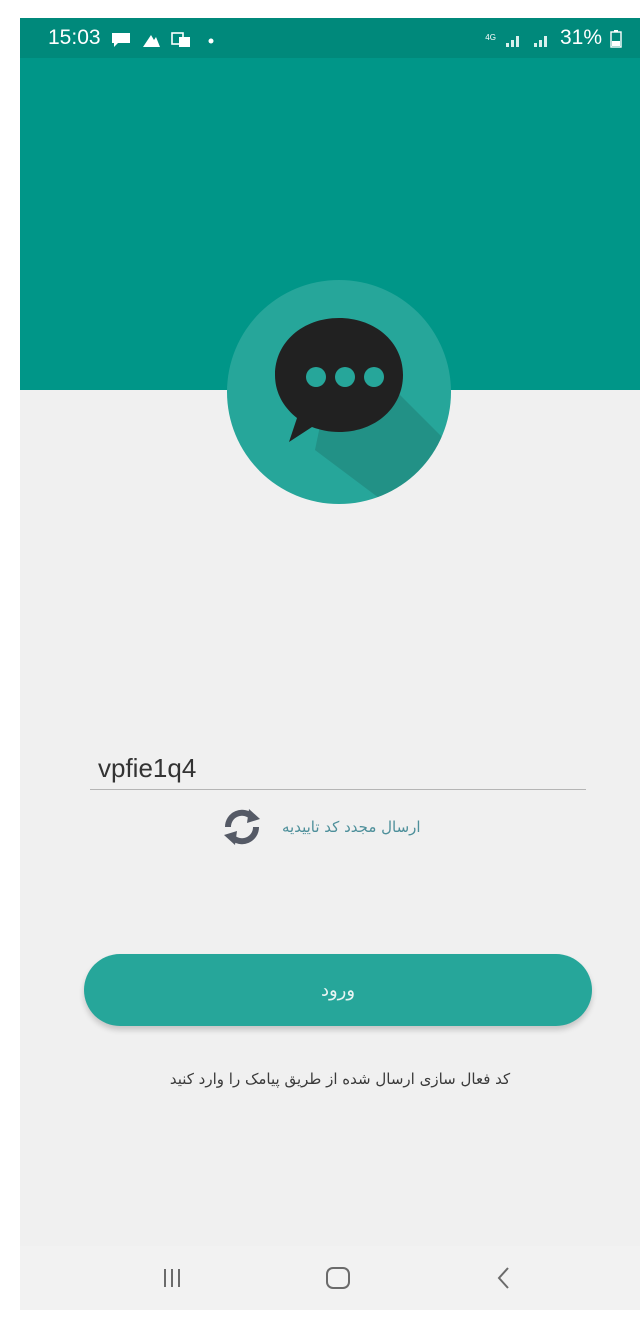  I want to click on network-type-icon: 4G, so click(490, 37).